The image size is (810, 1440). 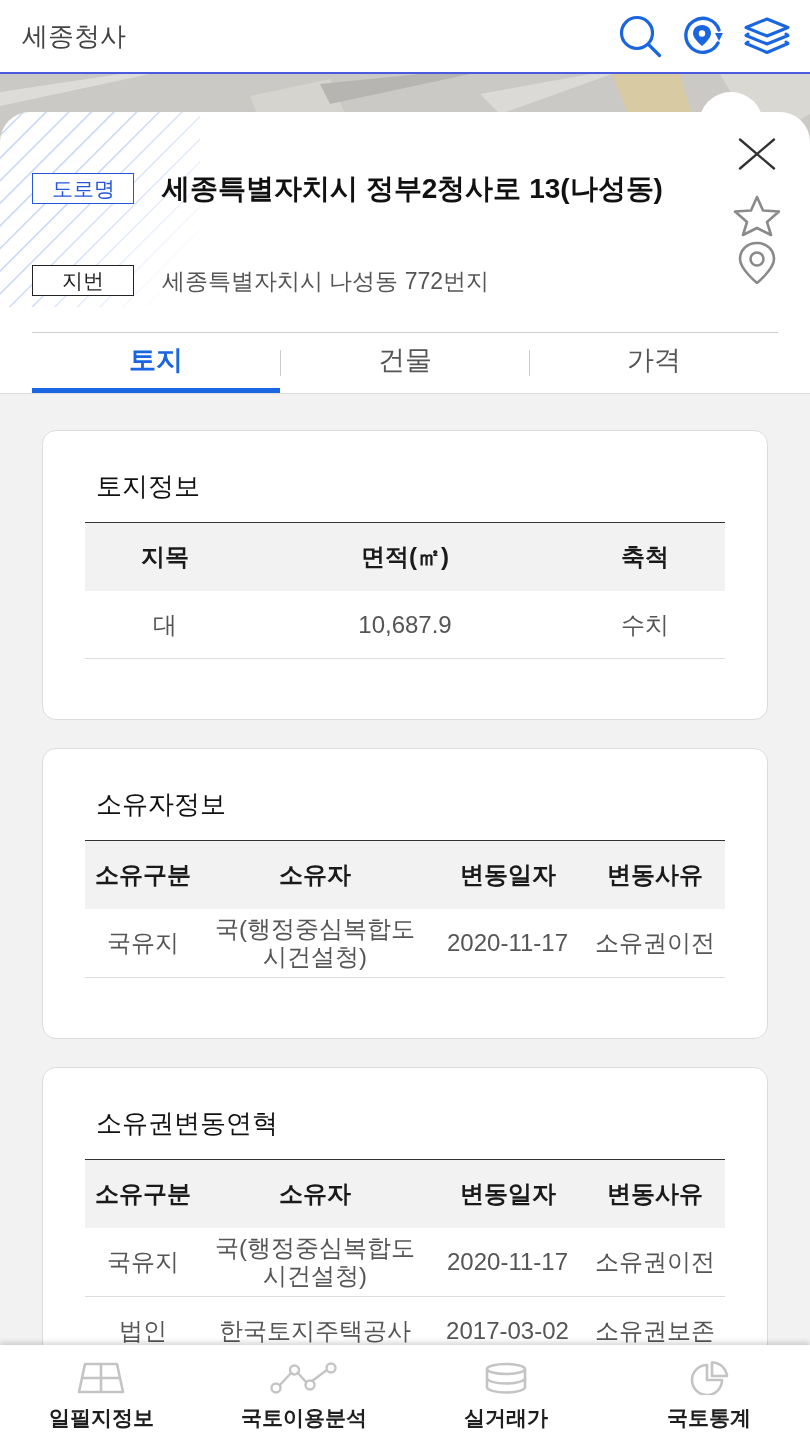 What do you see at coordinates (645, 624) in the screenshot?
I see `table-cell: 수치` at bounding box center [645, 624].